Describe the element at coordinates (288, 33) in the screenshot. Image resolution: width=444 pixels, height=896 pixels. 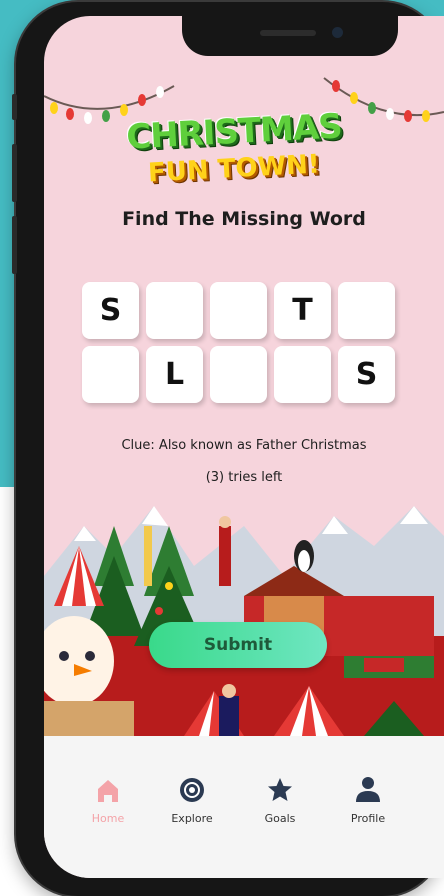
I see `speaker-grille` at that location.